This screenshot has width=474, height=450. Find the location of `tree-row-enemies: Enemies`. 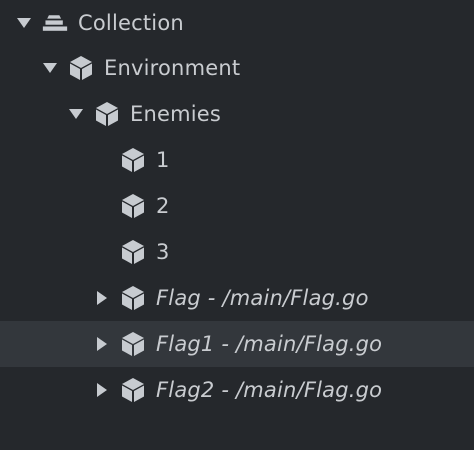

tree-row-enemies: Enemies is located at coordinates (237, 114).